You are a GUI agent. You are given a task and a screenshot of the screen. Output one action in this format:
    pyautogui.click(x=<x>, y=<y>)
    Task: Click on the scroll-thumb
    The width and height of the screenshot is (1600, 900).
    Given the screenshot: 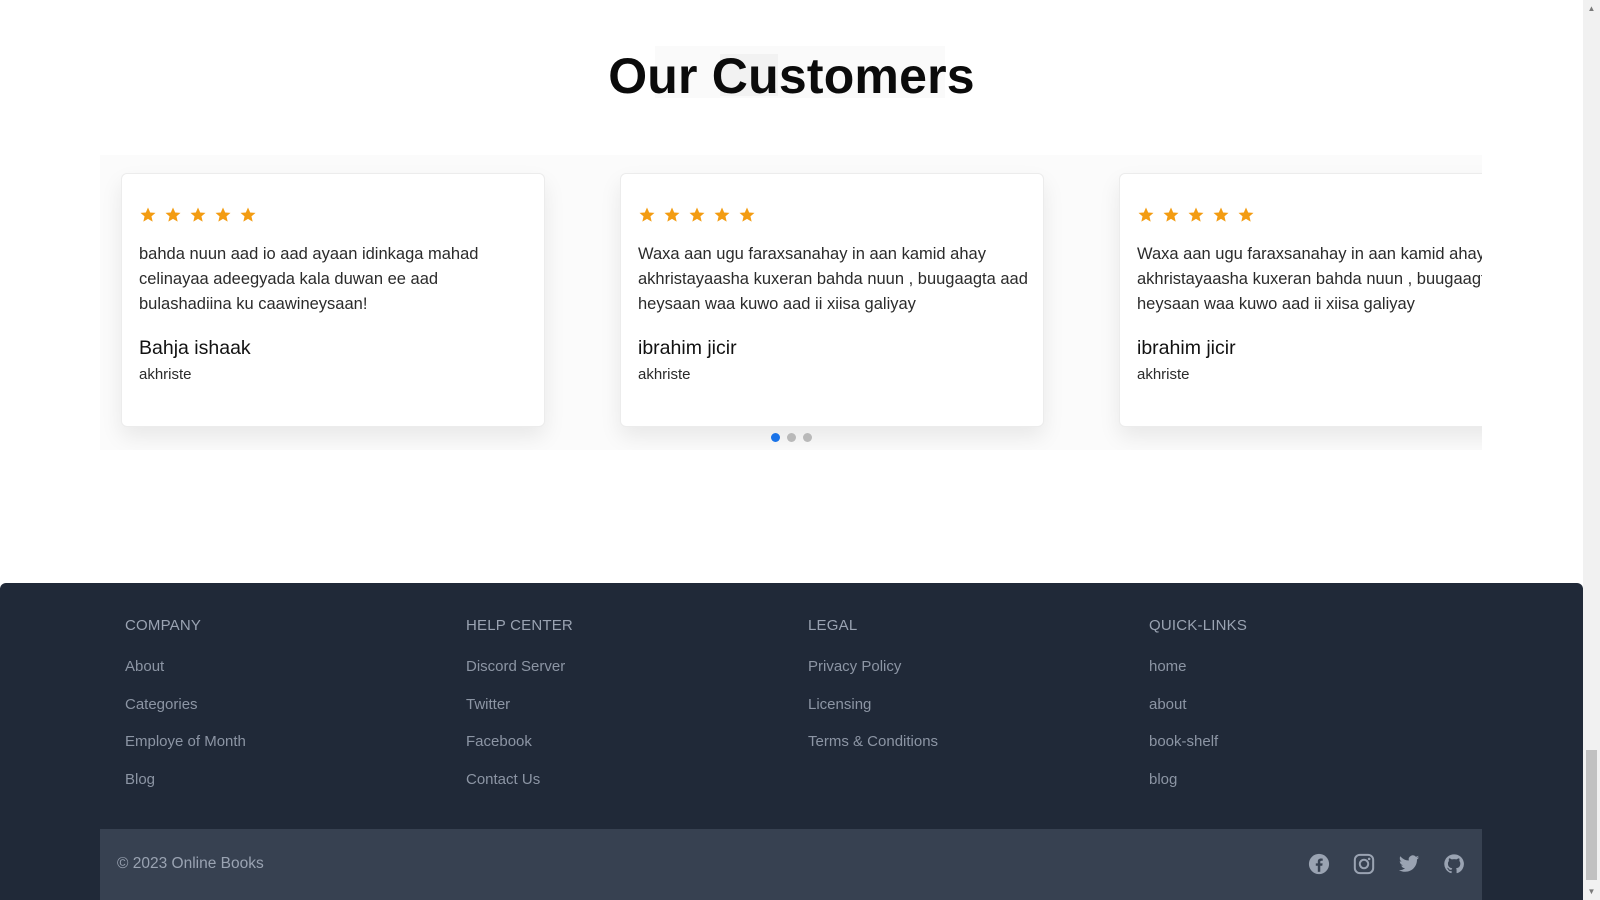 What is the action you would take?
    pyautogui.click(x=1591, y=815)
    